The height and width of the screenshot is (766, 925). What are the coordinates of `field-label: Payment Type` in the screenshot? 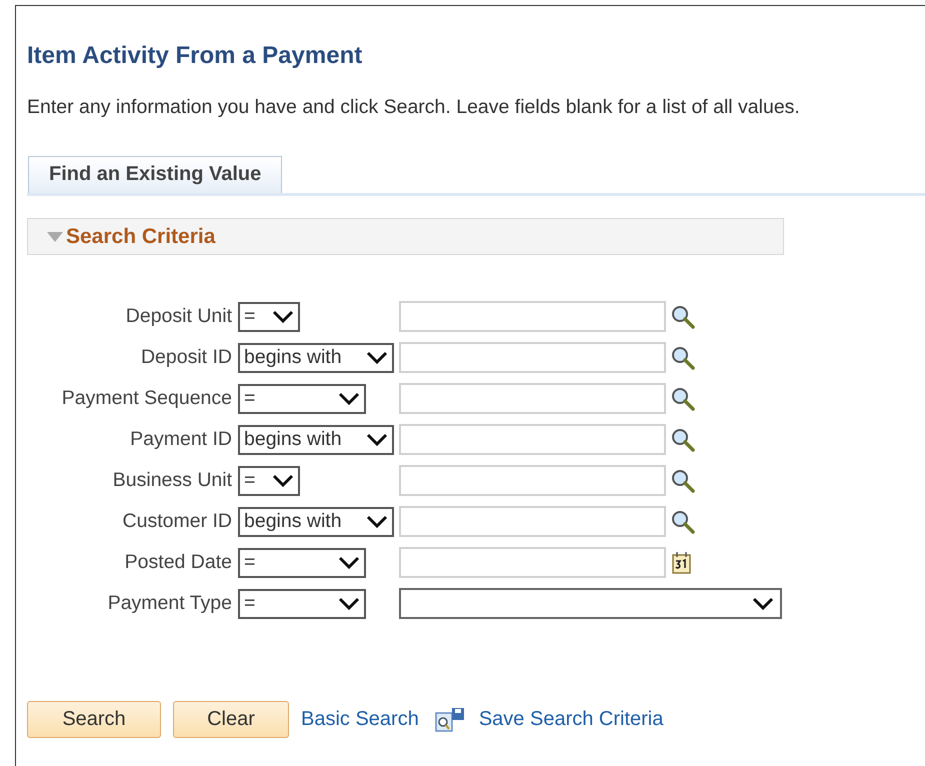 It's located at (169, 603).